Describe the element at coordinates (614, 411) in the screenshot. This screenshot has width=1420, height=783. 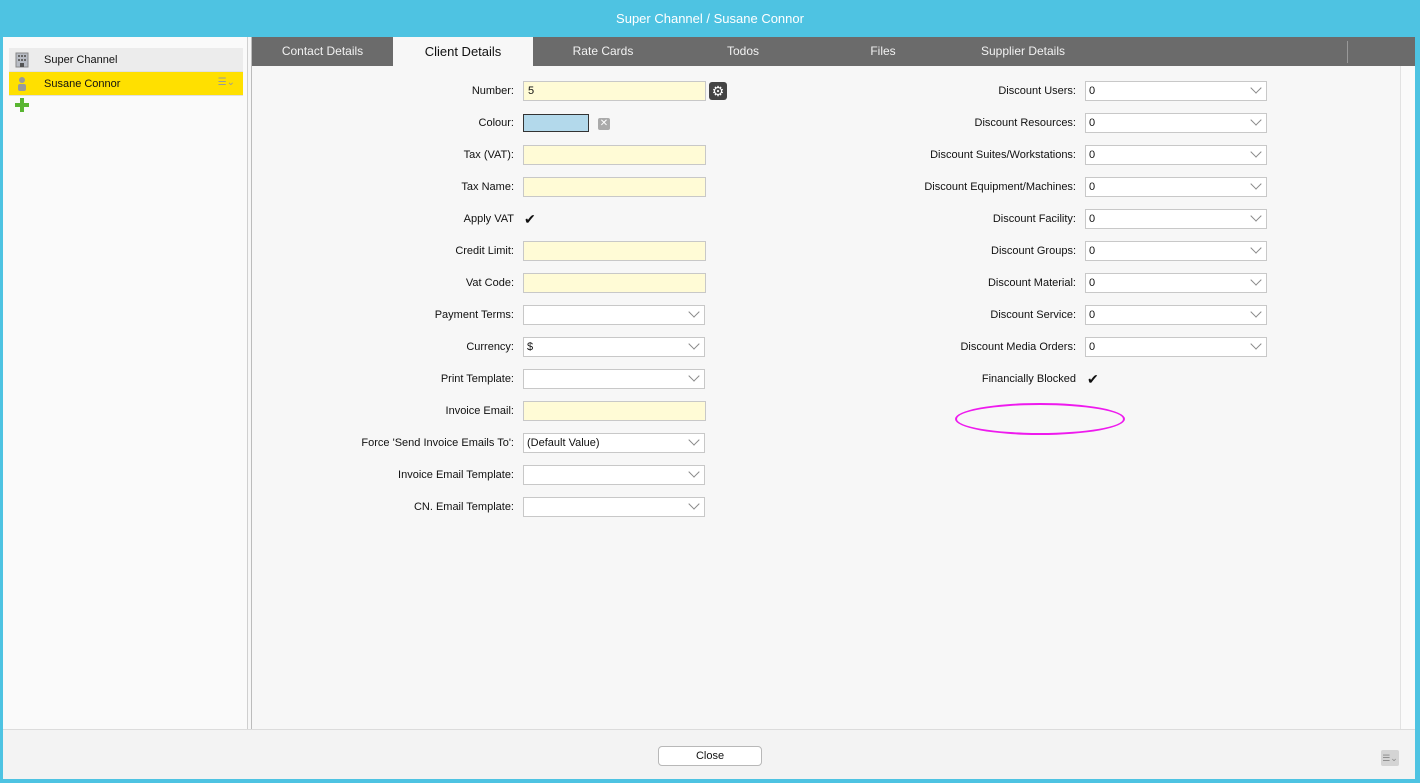
I see `invoice-email-field` at that location.